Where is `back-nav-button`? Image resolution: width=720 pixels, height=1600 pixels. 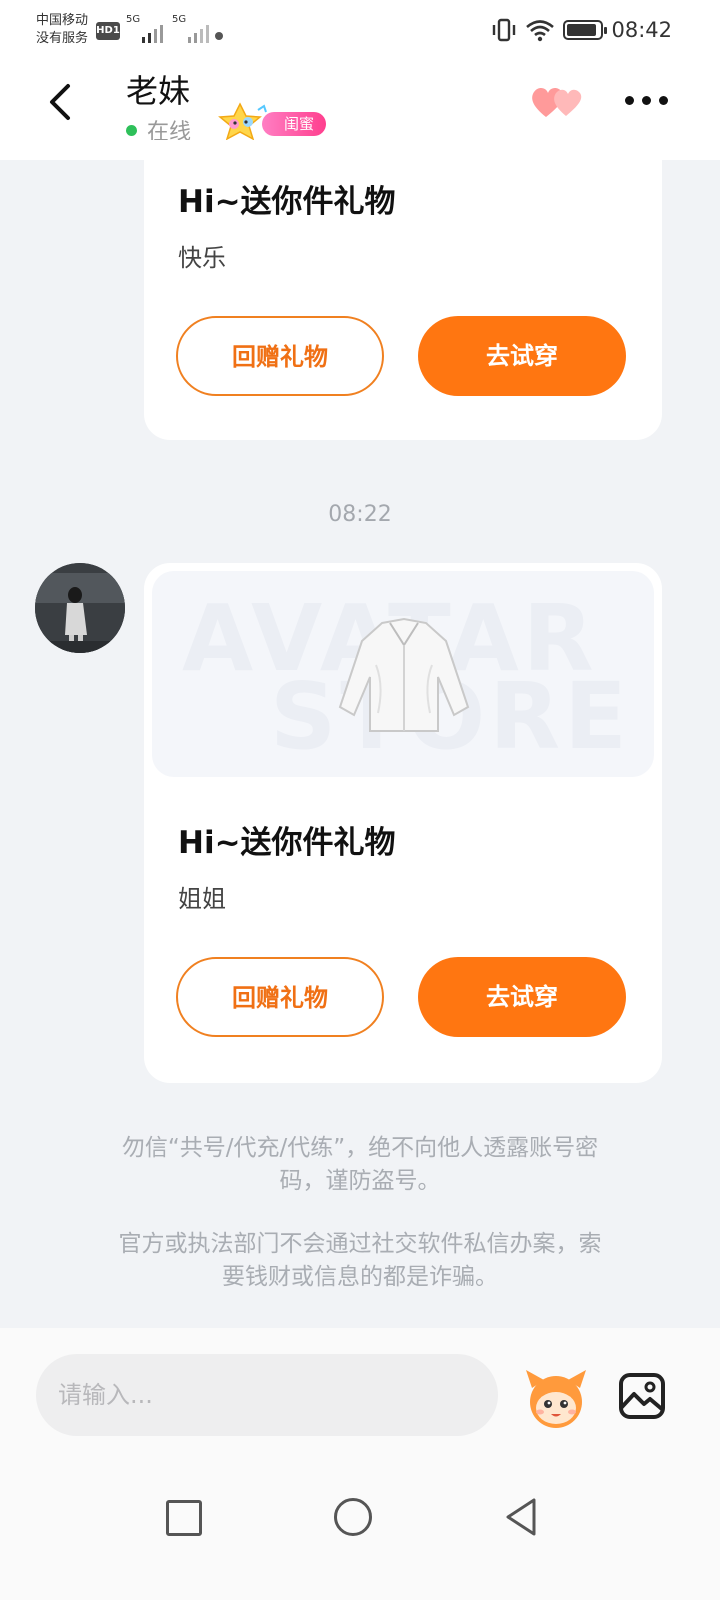
back-nav-button is located at coordinates (521, 1517).